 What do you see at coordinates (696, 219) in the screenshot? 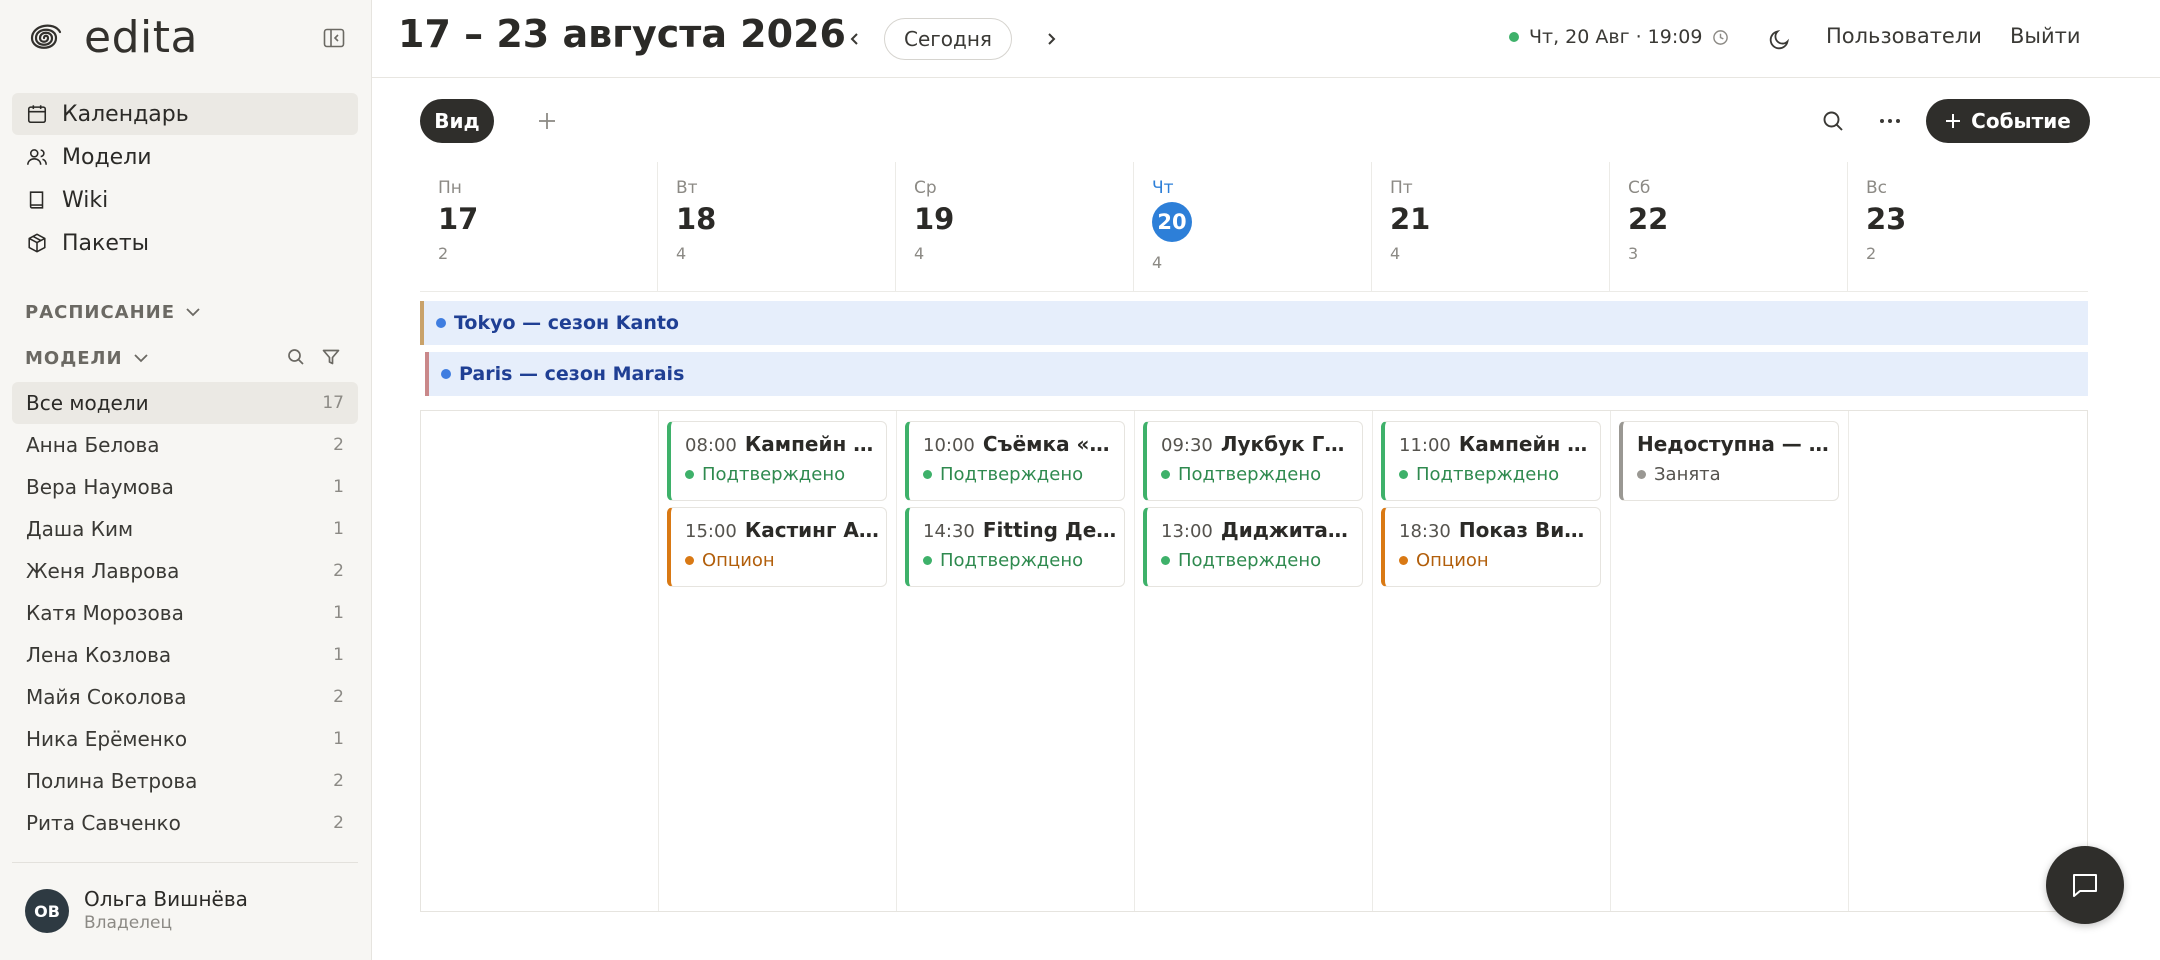
I see `day-number: 18` at bounding box center [696, 219].